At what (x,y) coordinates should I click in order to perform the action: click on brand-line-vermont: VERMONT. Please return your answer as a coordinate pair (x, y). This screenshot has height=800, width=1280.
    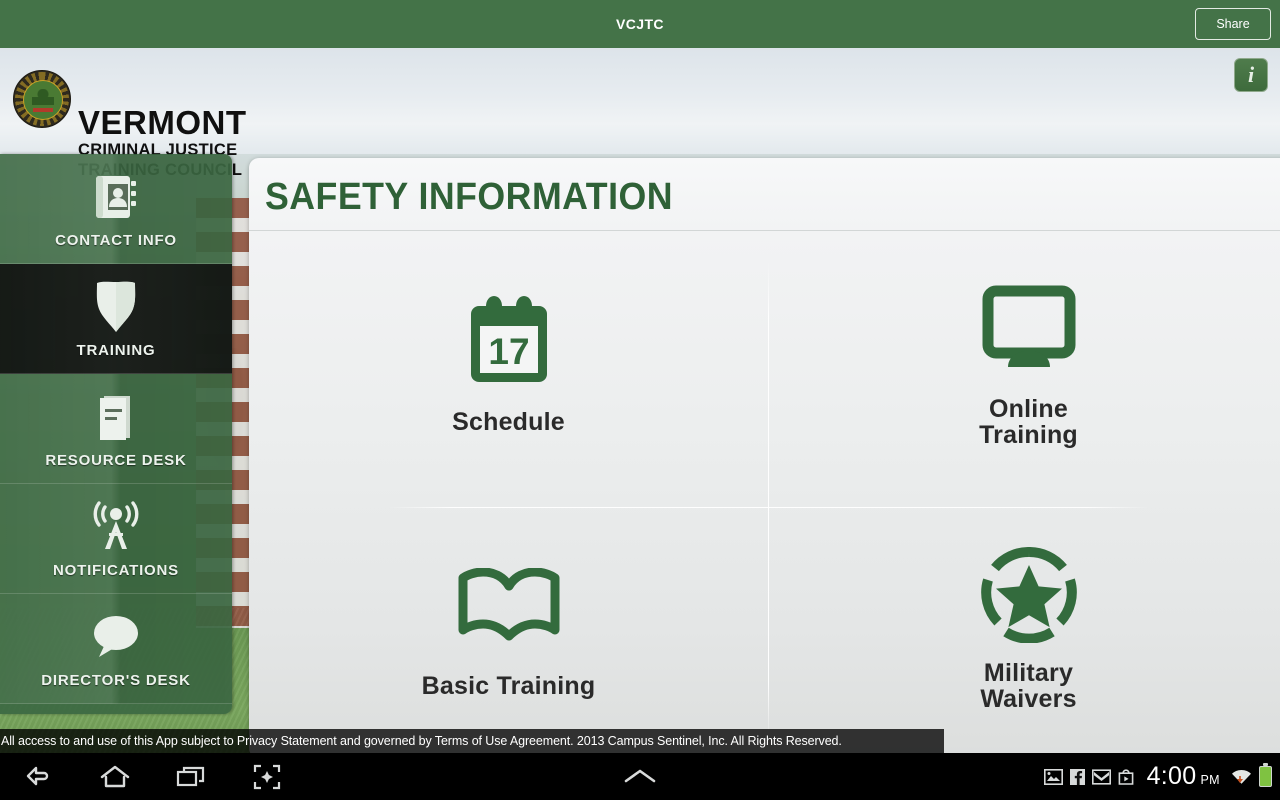
    Looking at the image, I should click on (162, 122).